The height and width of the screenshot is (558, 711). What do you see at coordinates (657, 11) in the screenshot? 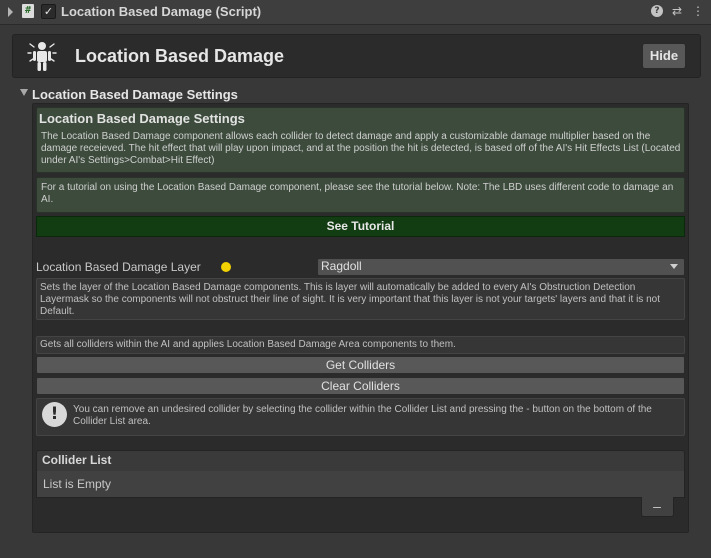
I see `help-icon: ?` at bounding box center [657, 11].